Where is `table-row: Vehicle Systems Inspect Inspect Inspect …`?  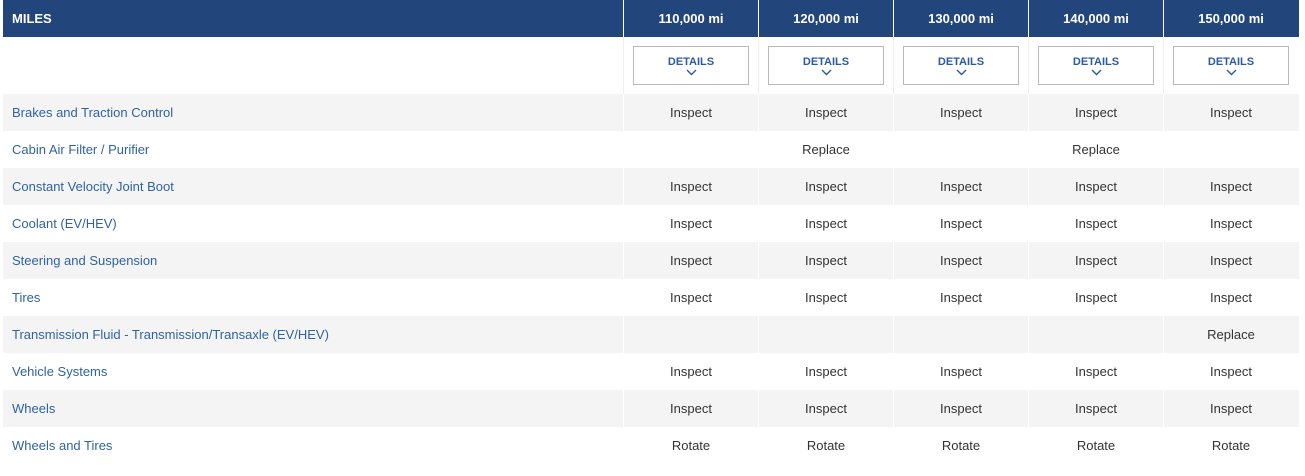 table-row: Vehicle Systems Inspect Inspect Inspect … is located at coordinates (651, 371).